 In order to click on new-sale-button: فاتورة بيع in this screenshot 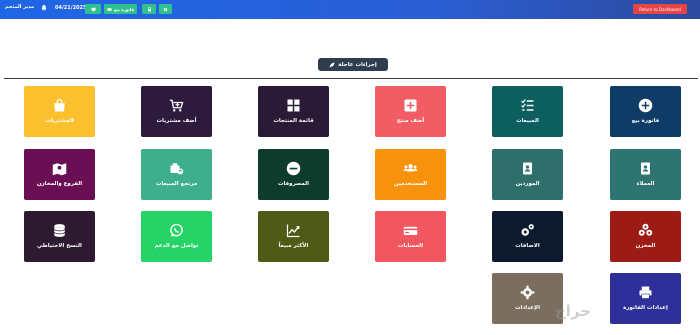, I will do `click(120, 9)`.